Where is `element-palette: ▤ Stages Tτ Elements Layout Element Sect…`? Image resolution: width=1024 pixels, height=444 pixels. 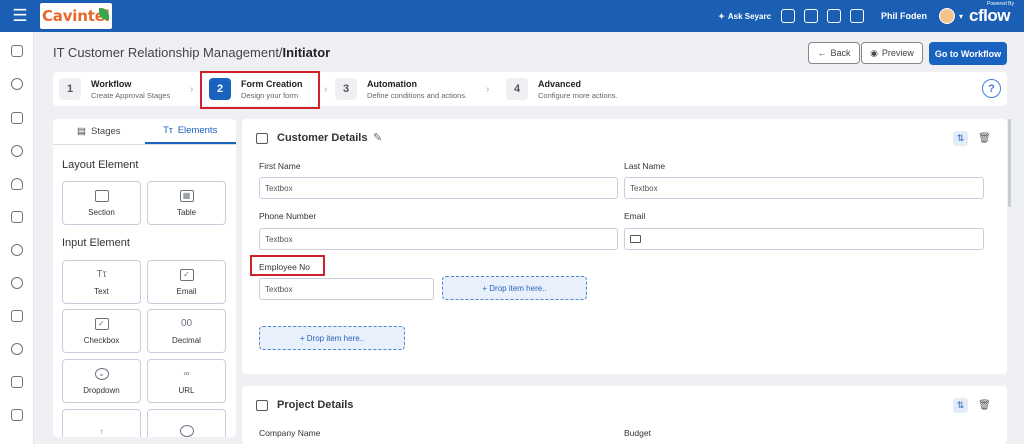
element-palette: ▤ Stages Tτ Elements Layout Element Sect… is located at coordinates (144, 278).